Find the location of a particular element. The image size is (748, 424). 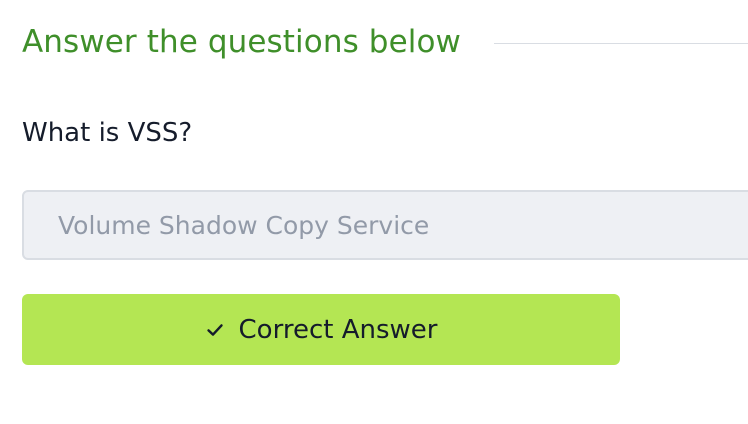

check-icon is located at coordinates (215, 330).